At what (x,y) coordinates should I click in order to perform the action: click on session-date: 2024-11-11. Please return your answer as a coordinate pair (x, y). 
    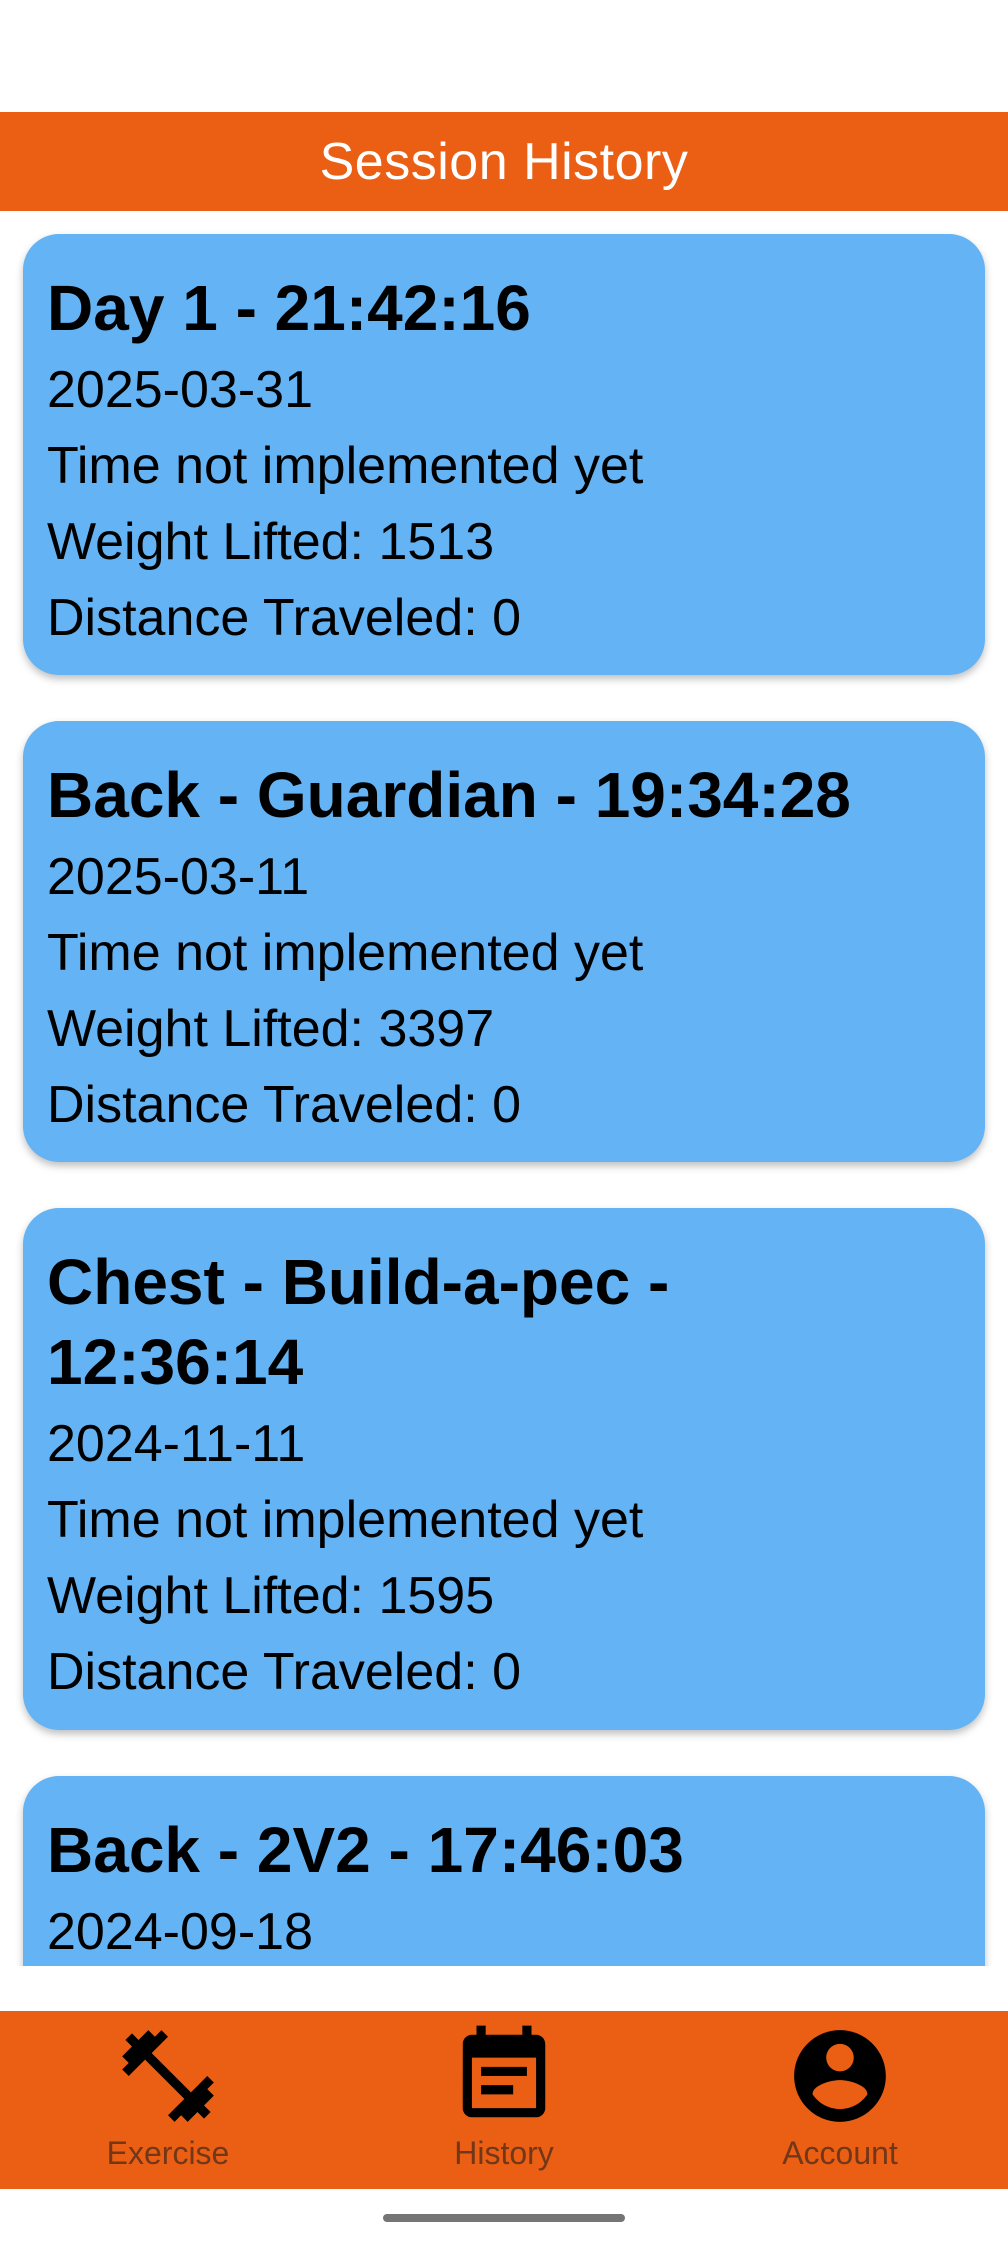
    Looking at the image, I should click on (176, 1444).